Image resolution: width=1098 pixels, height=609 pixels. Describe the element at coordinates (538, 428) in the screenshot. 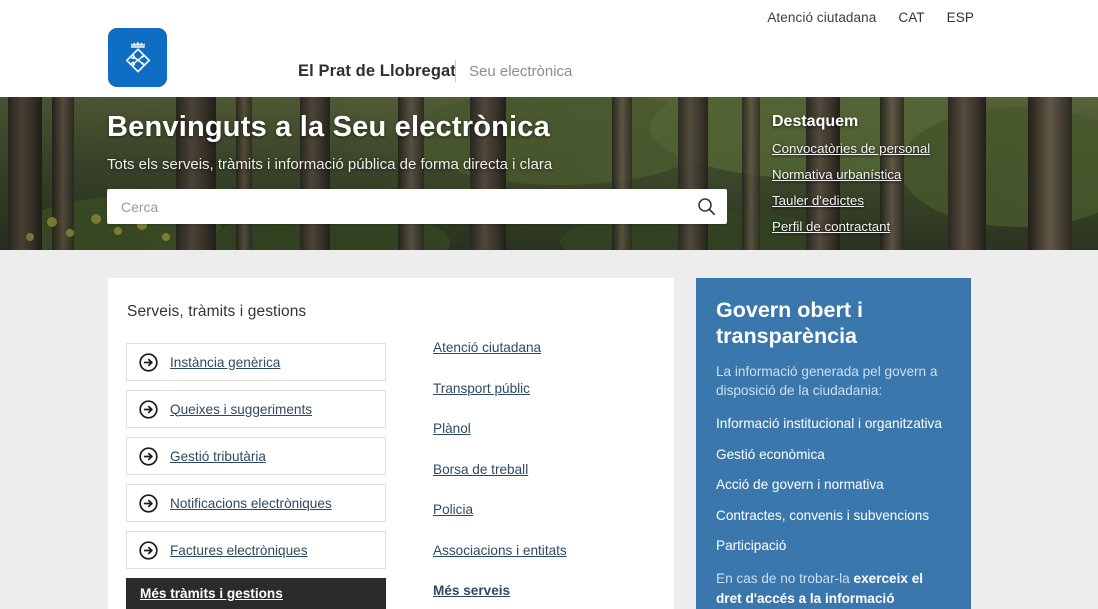

I see `quick-link-planol: Plànol` at that location.